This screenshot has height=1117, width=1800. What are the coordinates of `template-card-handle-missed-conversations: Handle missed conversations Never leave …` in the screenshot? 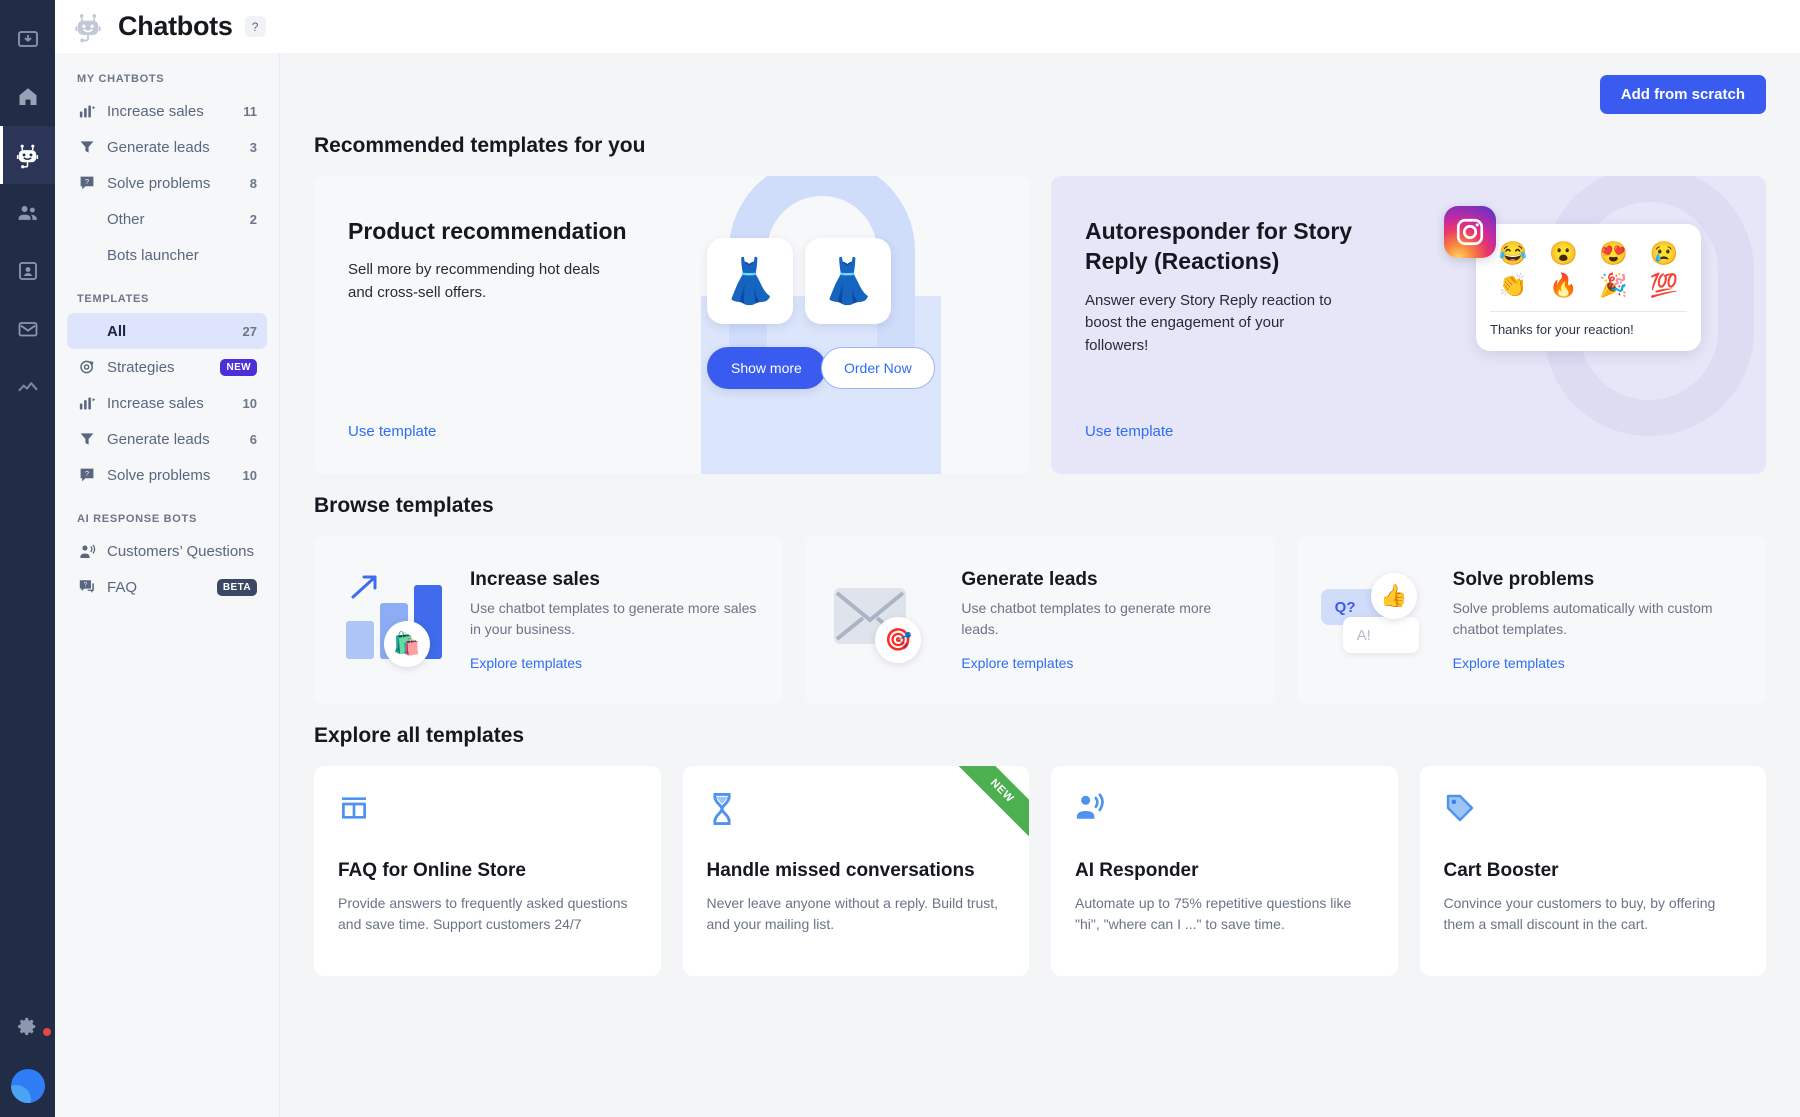 It's located at (855, 871).